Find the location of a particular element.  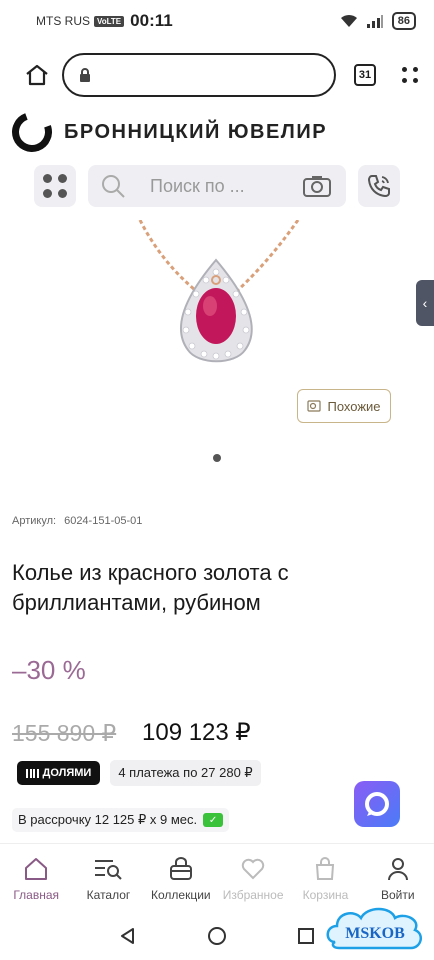

nav-login-label: Войти is located at coordinates (398, 895).